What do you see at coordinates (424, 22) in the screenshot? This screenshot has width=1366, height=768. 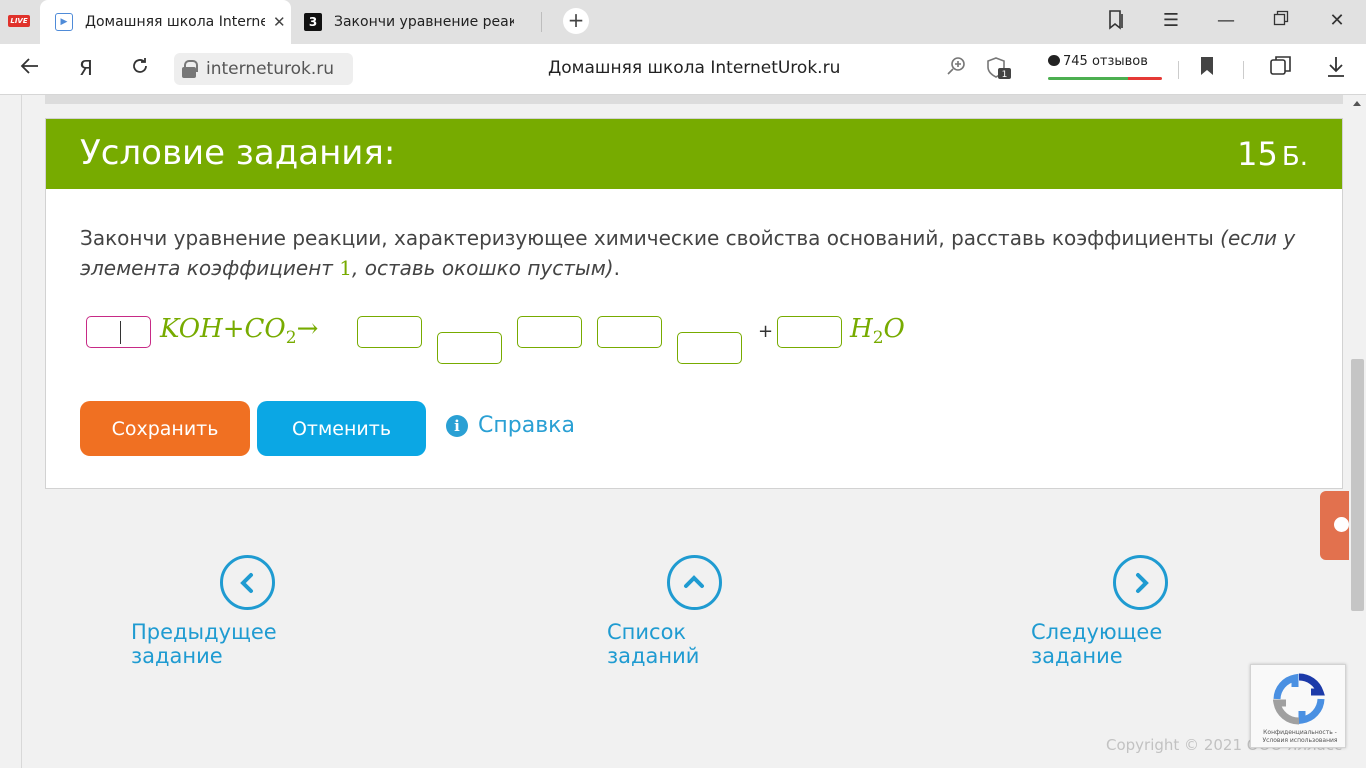 I see `tab-title: Закончи уравнение реакции` at bounding box center [424, 22].